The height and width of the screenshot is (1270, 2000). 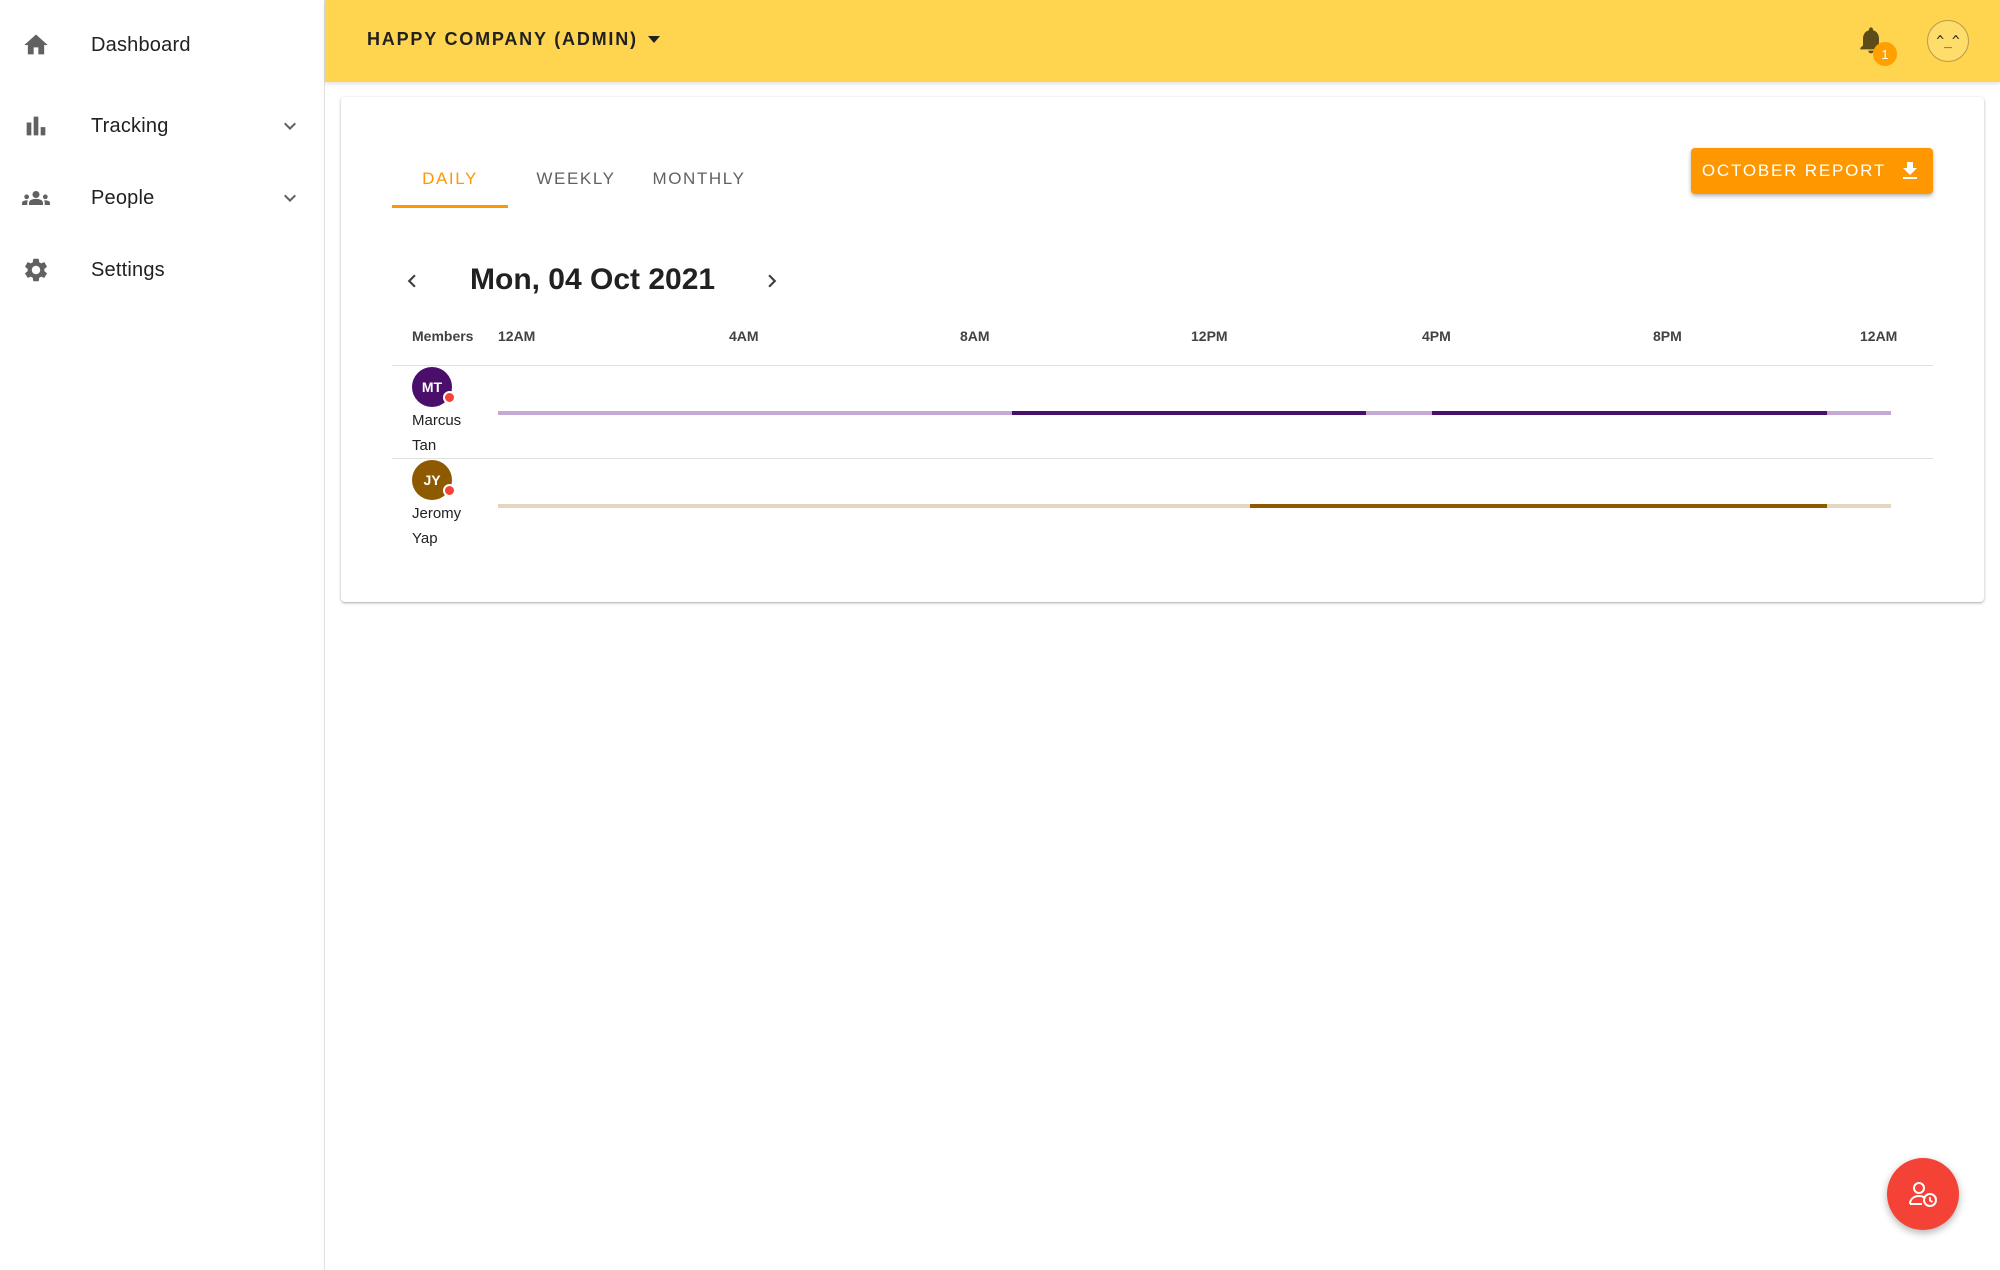 I want to click on members-header: Members, so click(x=443, y=336).